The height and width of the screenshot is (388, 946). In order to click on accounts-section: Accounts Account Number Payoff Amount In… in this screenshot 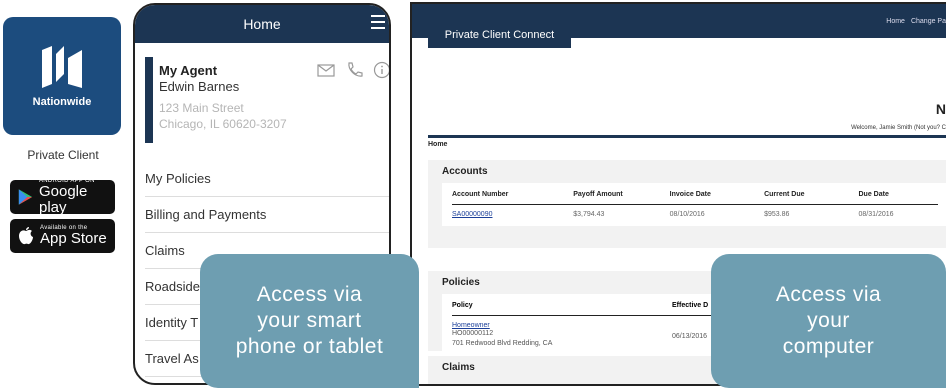, I will do `click(687, 204)`.